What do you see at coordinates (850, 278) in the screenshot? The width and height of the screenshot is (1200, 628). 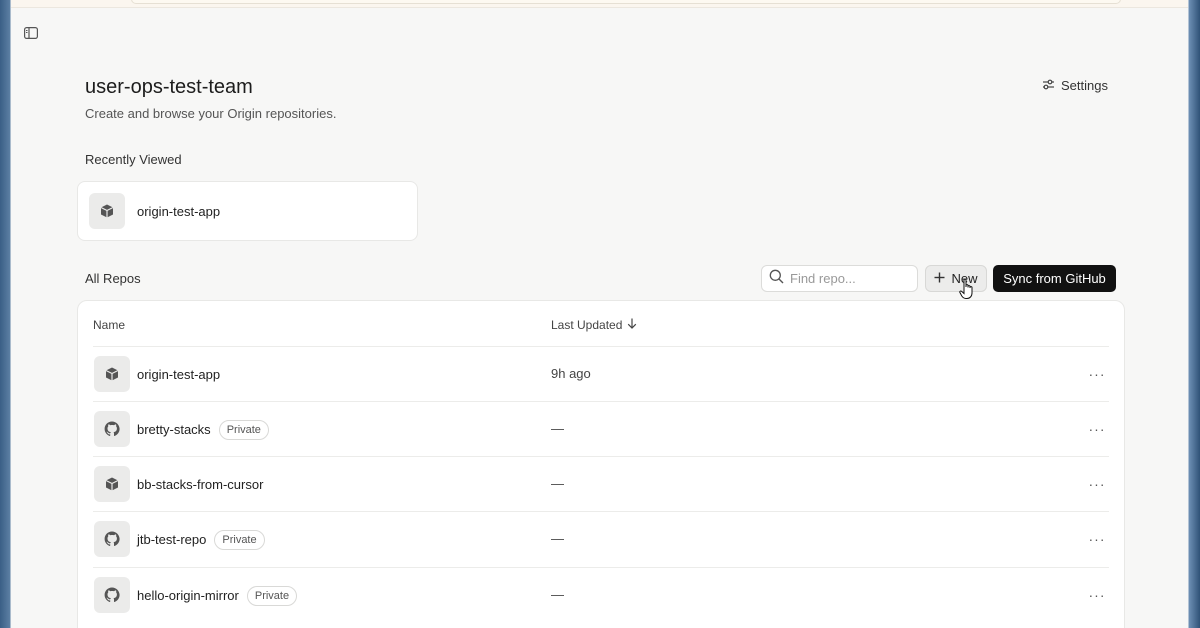 I see `search-input` at bounding box center [850, 278].